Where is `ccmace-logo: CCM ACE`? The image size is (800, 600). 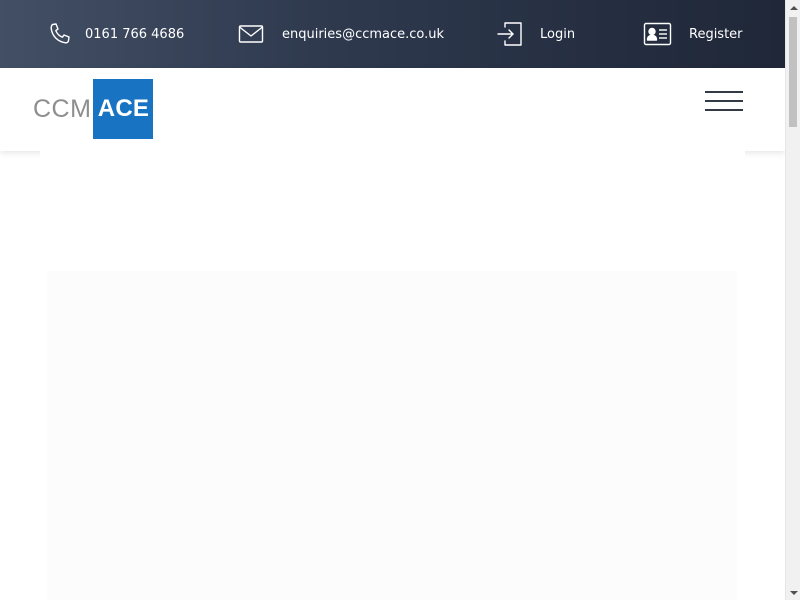 ccmace-logo: CCM ACE is located at coordinates (93, 109).